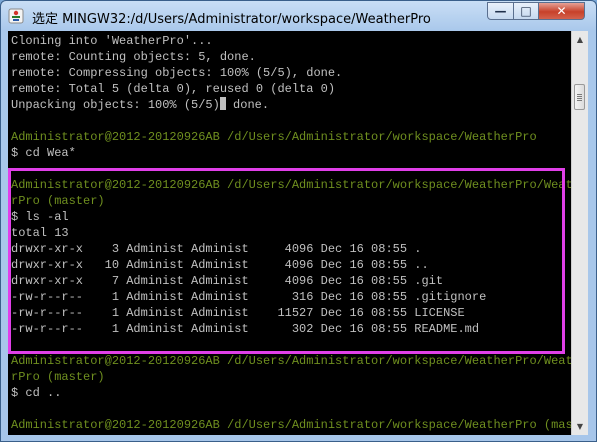  I want to click on close-icon: ✕, so click(561, 11).